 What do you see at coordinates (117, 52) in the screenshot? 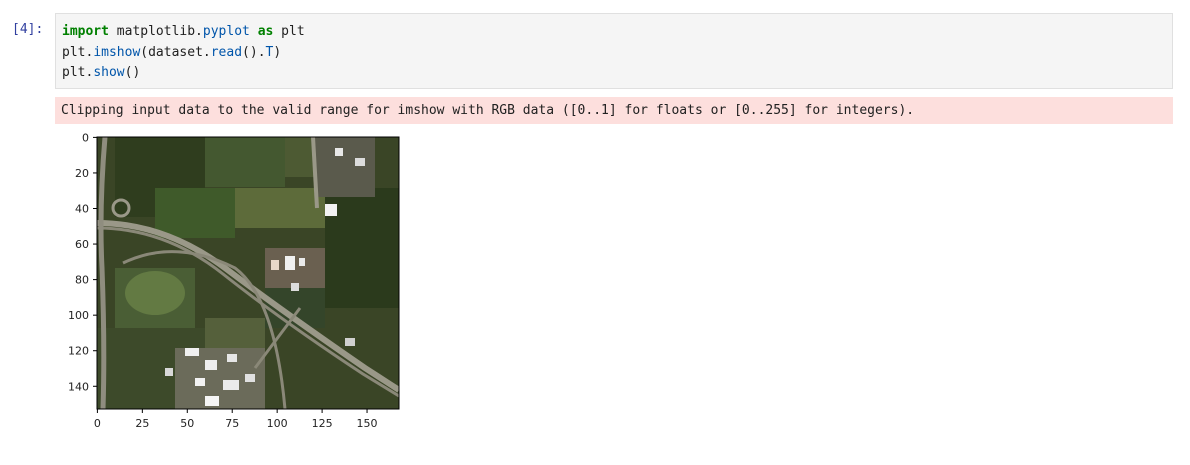
I see `code-token: imshow` at bounding box center [117, 52].